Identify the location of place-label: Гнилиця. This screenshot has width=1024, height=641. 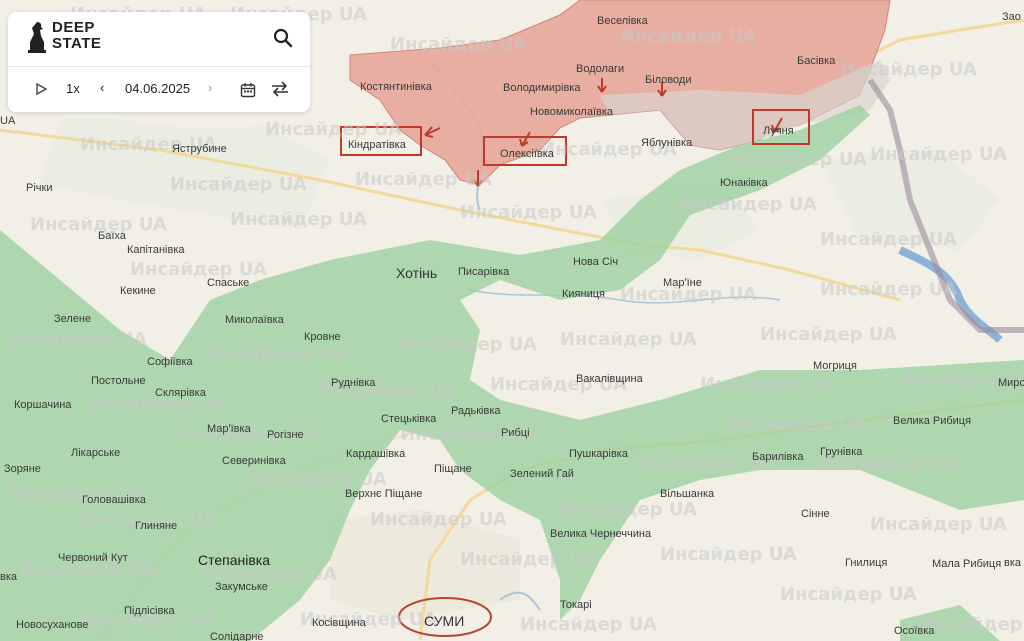
(866, 563).